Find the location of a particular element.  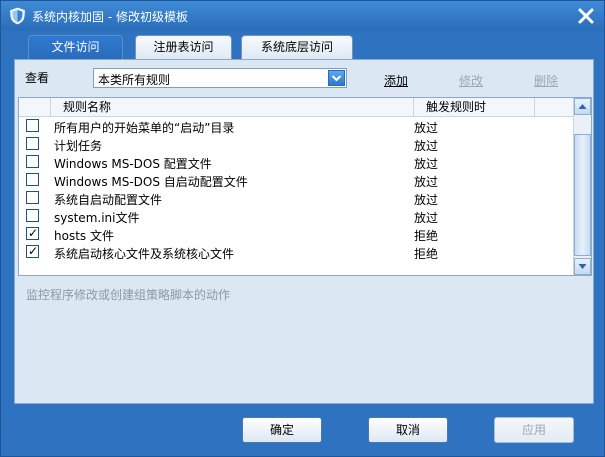

tab-system-low-level-access: 系统底层访问 is located at coordinates (297, 47).